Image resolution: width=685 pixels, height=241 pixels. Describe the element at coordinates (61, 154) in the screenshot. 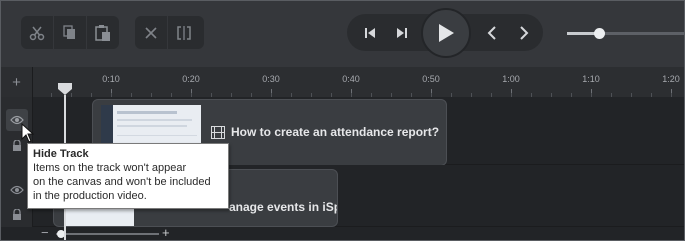

I see `tooltip-title: Hide Track` at that location.